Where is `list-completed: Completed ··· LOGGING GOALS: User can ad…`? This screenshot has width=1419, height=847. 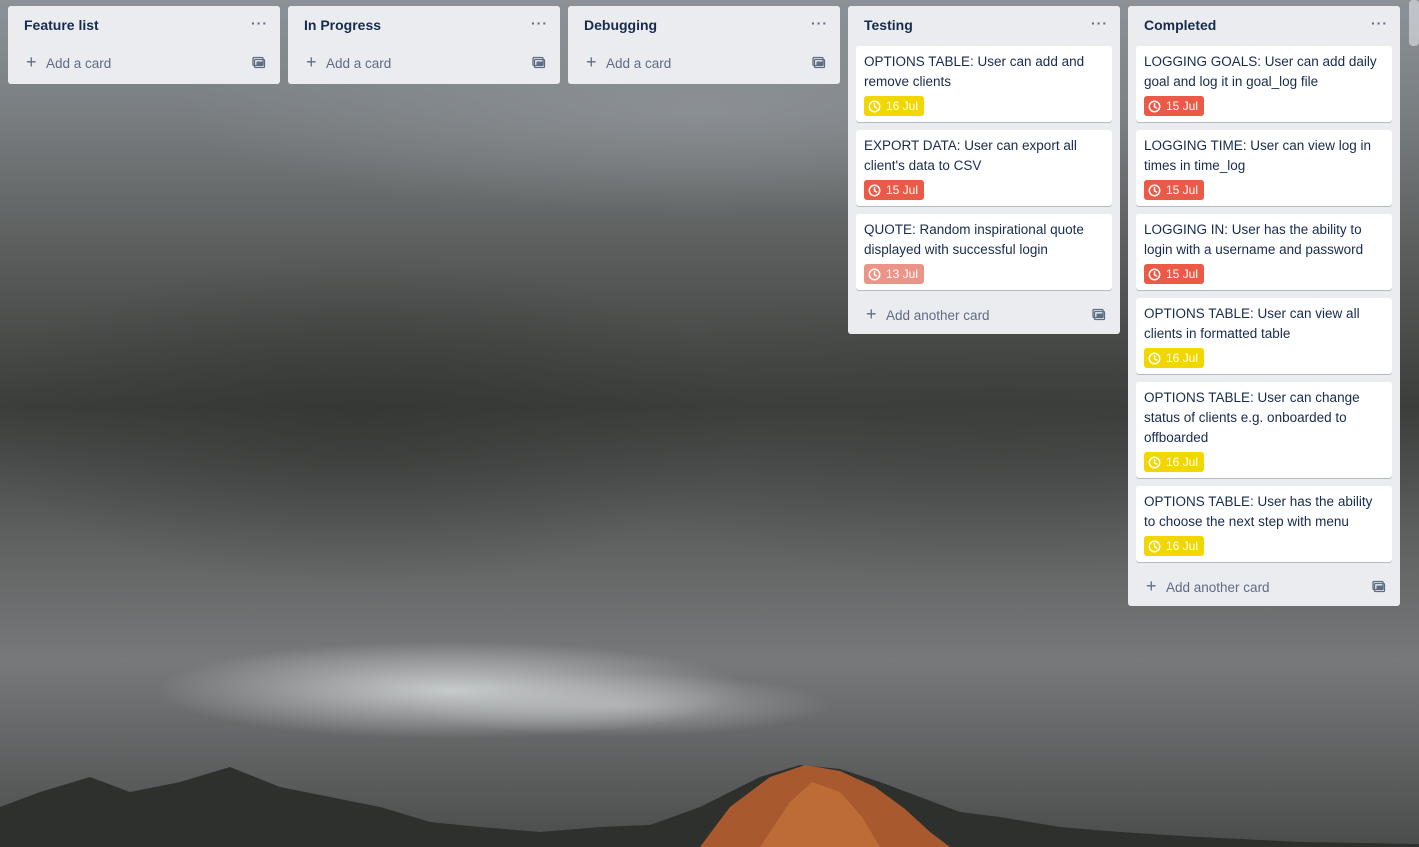 list-completed: Completed ··· LOGGING GOALS: User can ad… is located at coordinates (1264, 306).